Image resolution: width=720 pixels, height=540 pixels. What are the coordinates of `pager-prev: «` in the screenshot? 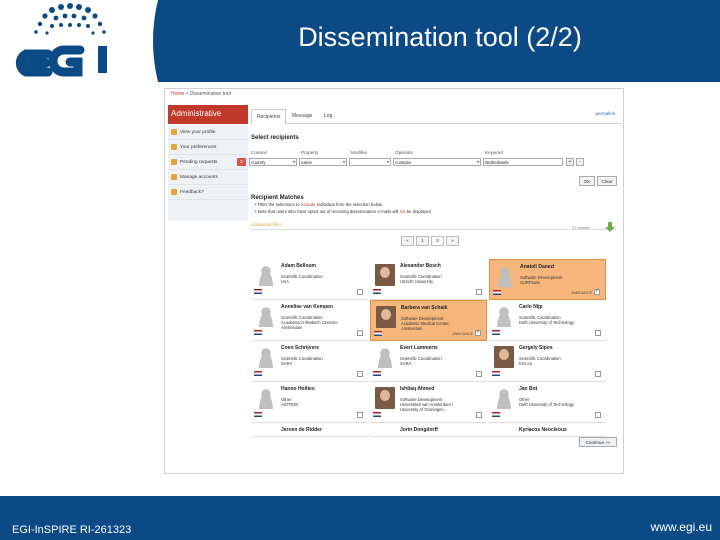 It's located at (407, 241).